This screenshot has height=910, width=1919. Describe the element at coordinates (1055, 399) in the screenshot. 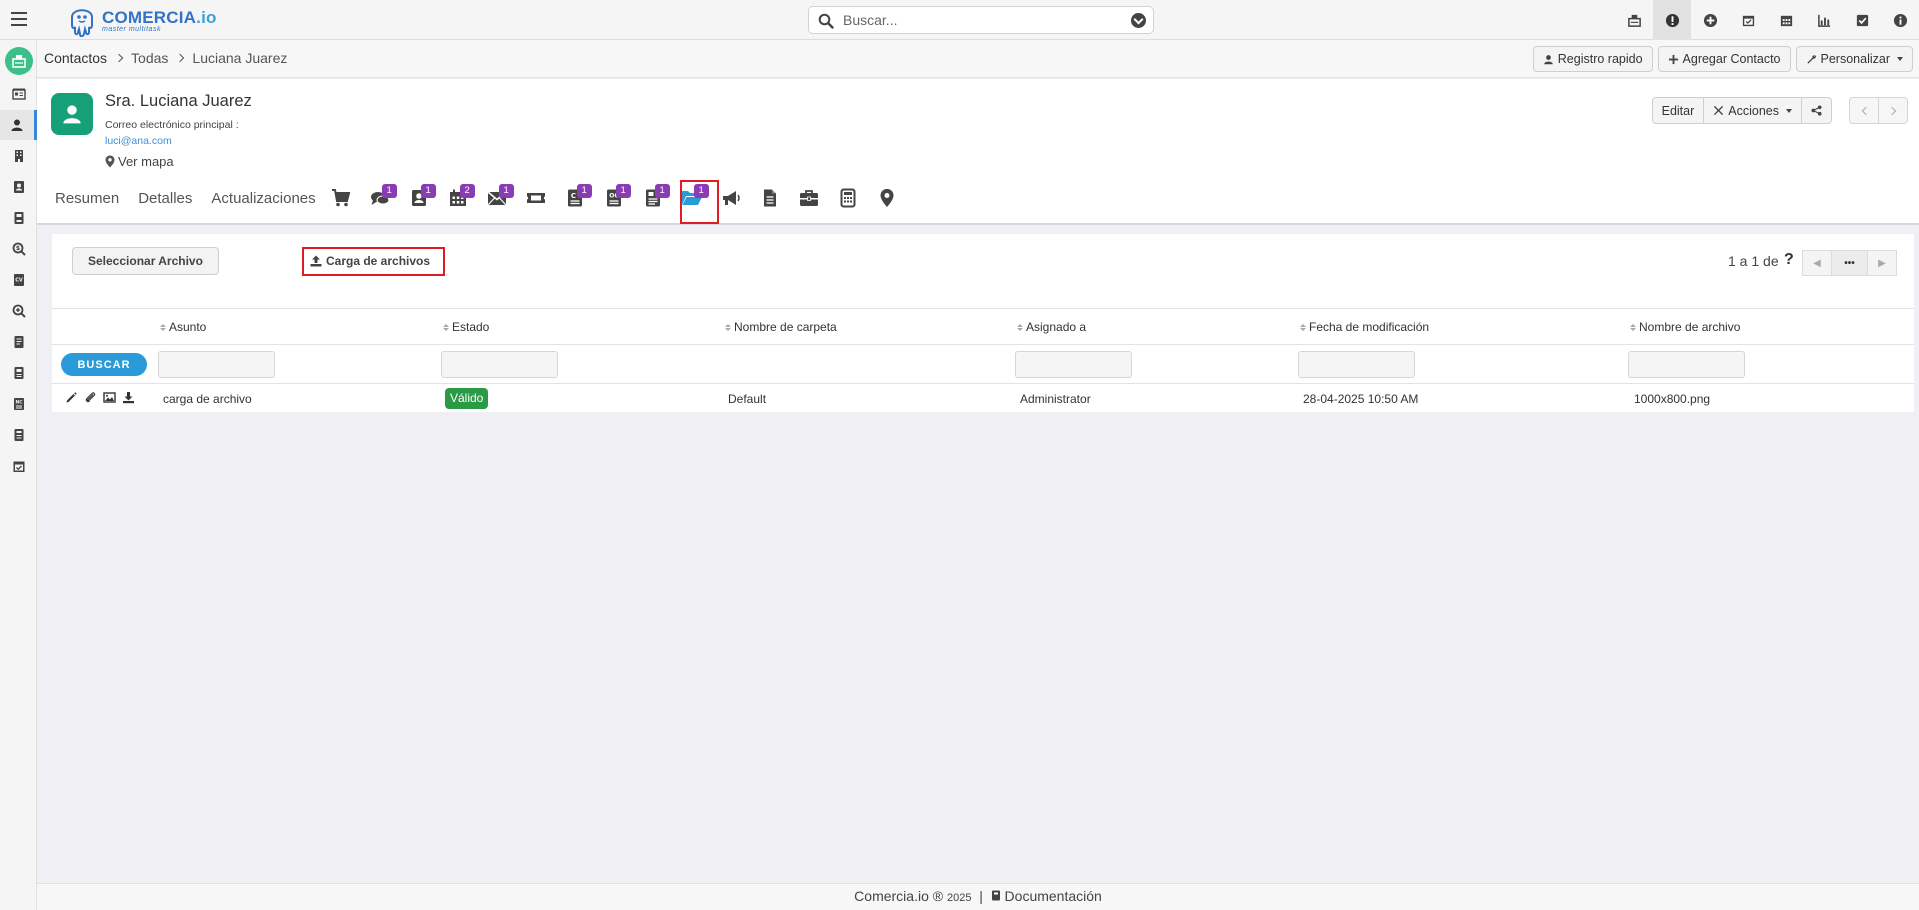

I see `cell-assigned: Administrator` at that location.